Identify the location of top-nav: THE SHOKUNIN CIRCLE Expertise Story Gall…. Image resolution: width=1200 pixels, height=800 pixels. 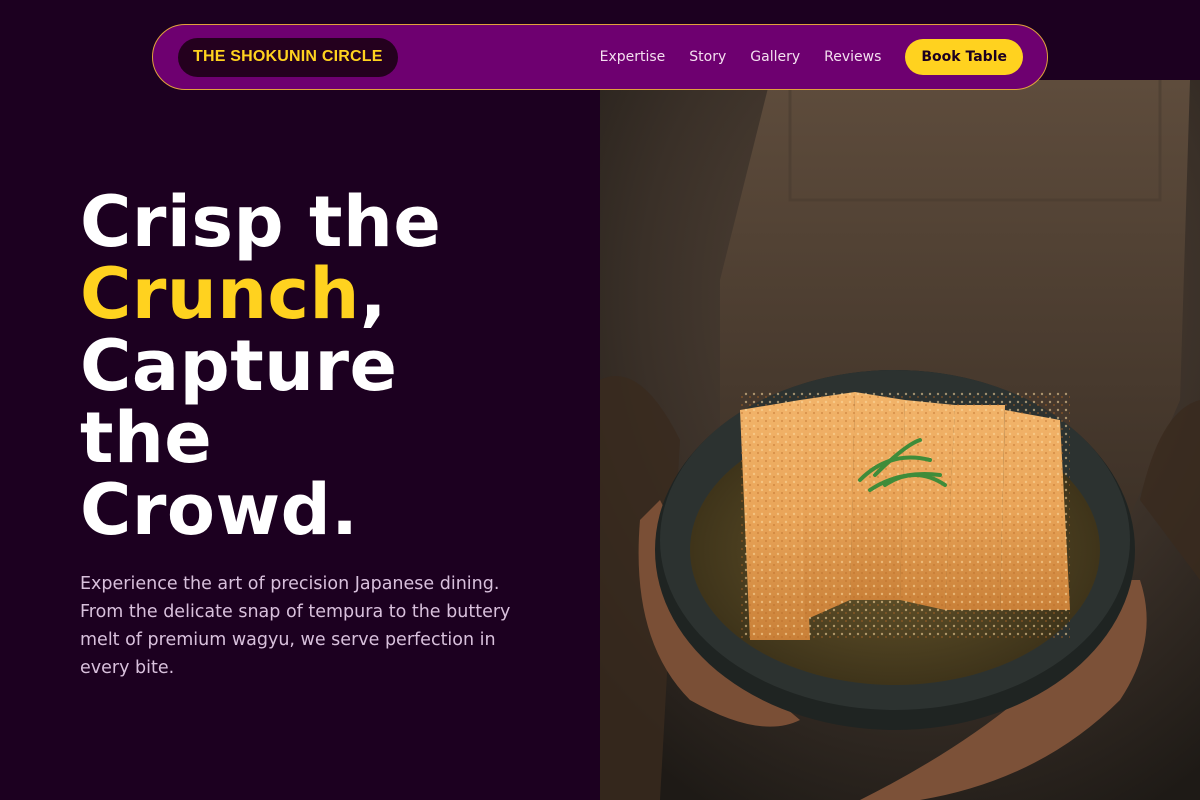
(600, 57).